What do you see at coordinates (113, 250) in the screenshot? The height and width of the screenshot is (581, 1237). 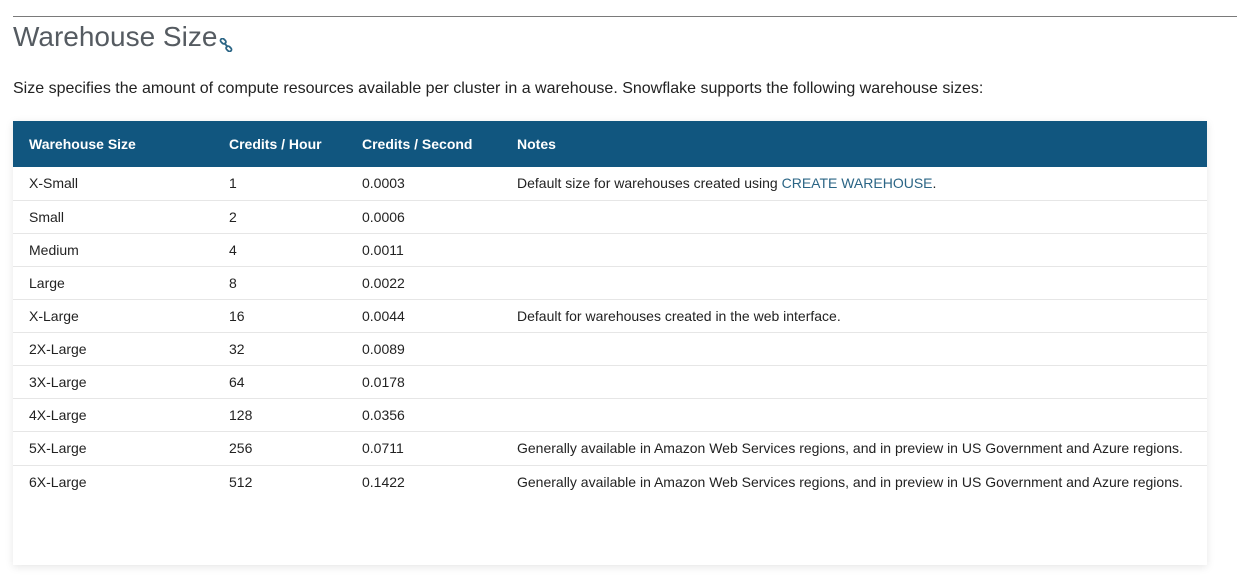 I see `cell-size: Medium` at bounding box center [113, 250].